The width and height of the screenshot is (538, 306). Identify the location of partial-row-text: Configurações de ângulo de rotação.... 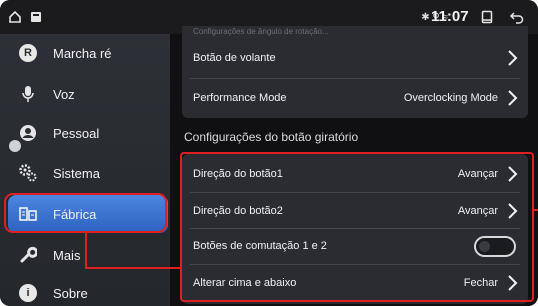
(261, 31).